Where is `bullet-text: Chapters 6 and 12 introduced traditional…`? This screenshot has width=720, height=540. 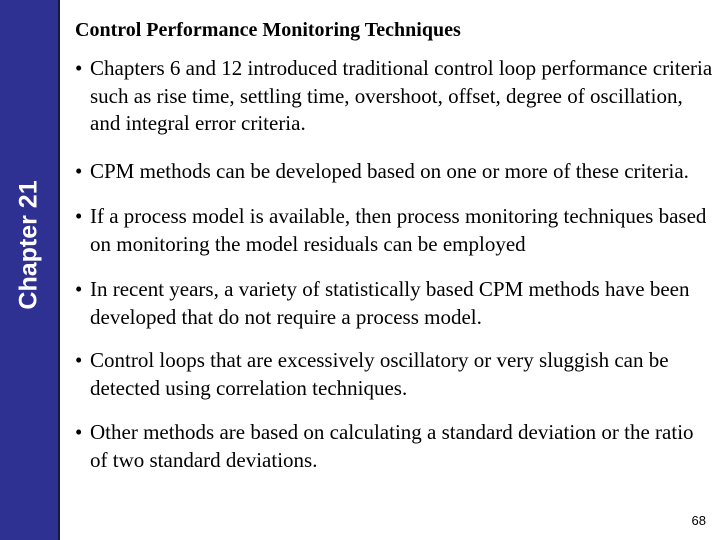 bullet-text: Chapters 6 and 12 introduced traditional… is located at coordinates (401, 95).